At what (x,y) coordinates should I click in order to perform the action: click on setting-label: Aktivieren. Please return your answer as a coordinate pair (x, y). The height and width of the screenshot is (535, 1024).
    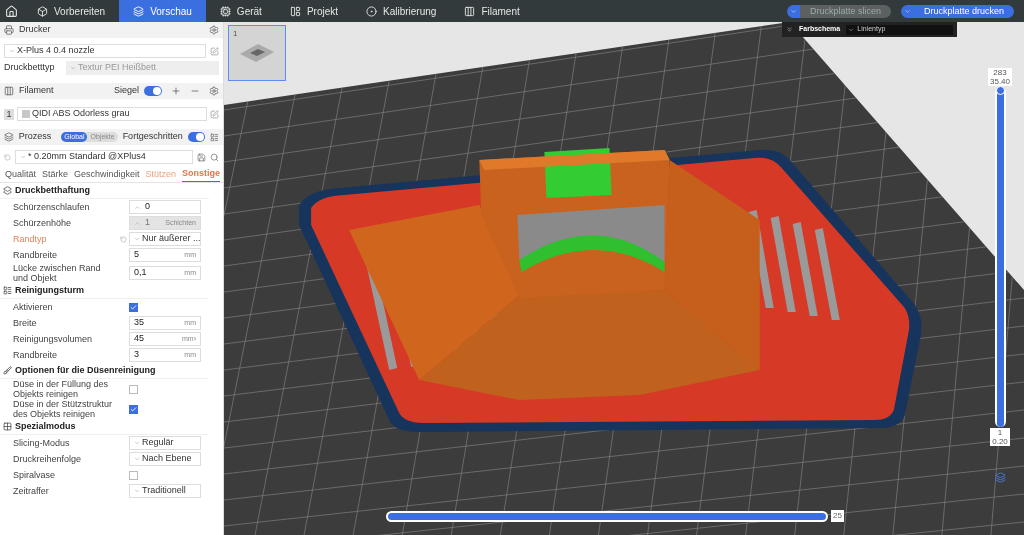
    Looking at the image, I should click on (33, 307).